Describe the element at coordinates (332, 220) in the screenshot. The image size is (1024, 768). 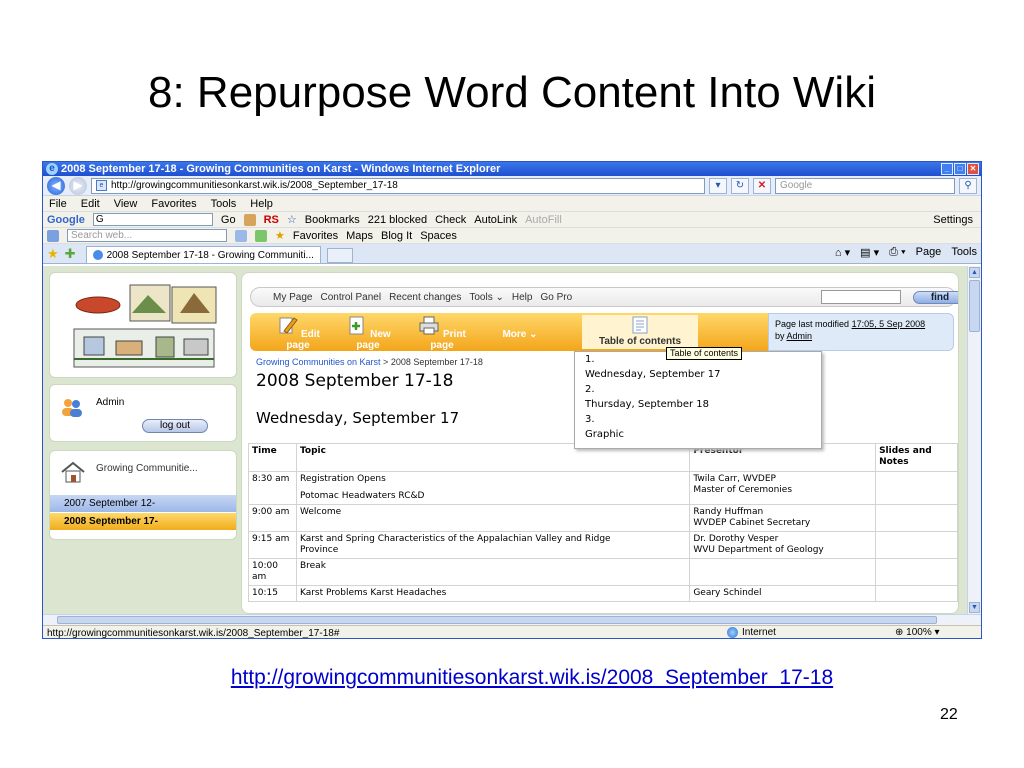
I see `bookmarks-button: Bookmarks` at that location.